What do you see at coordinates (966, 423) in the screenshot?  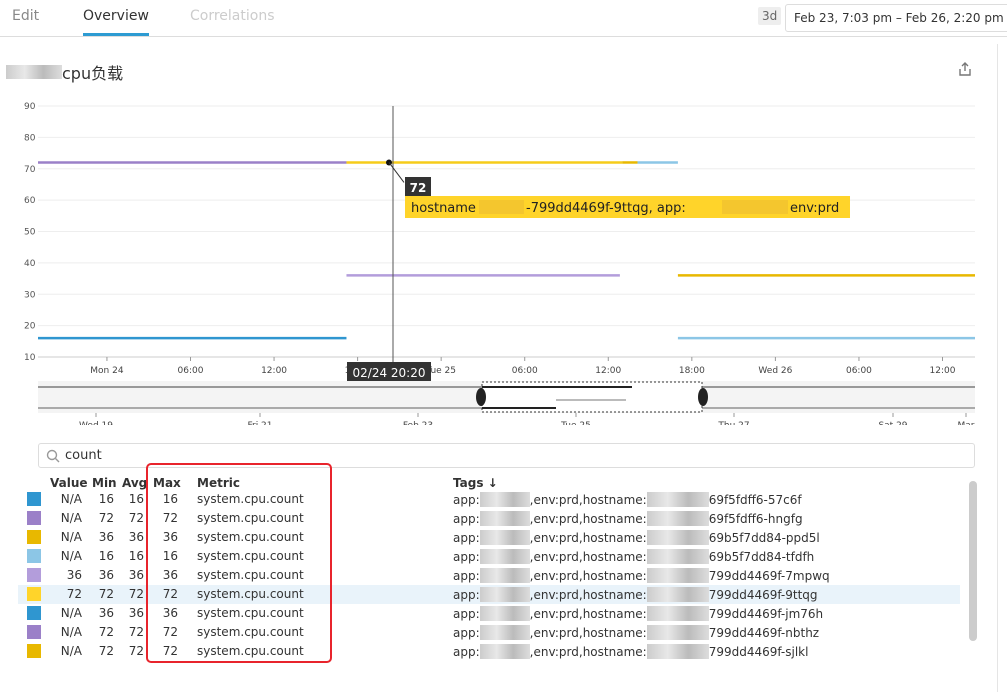 I see `navigator-tick-label: Mar` at bounding box center [966, 423].